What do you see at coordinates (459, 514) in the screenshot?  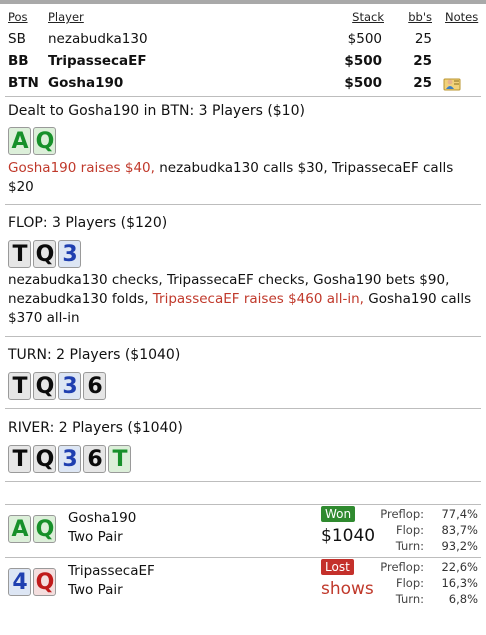 I see `equity-value: 77,4%` at bounding box center [459, 514].